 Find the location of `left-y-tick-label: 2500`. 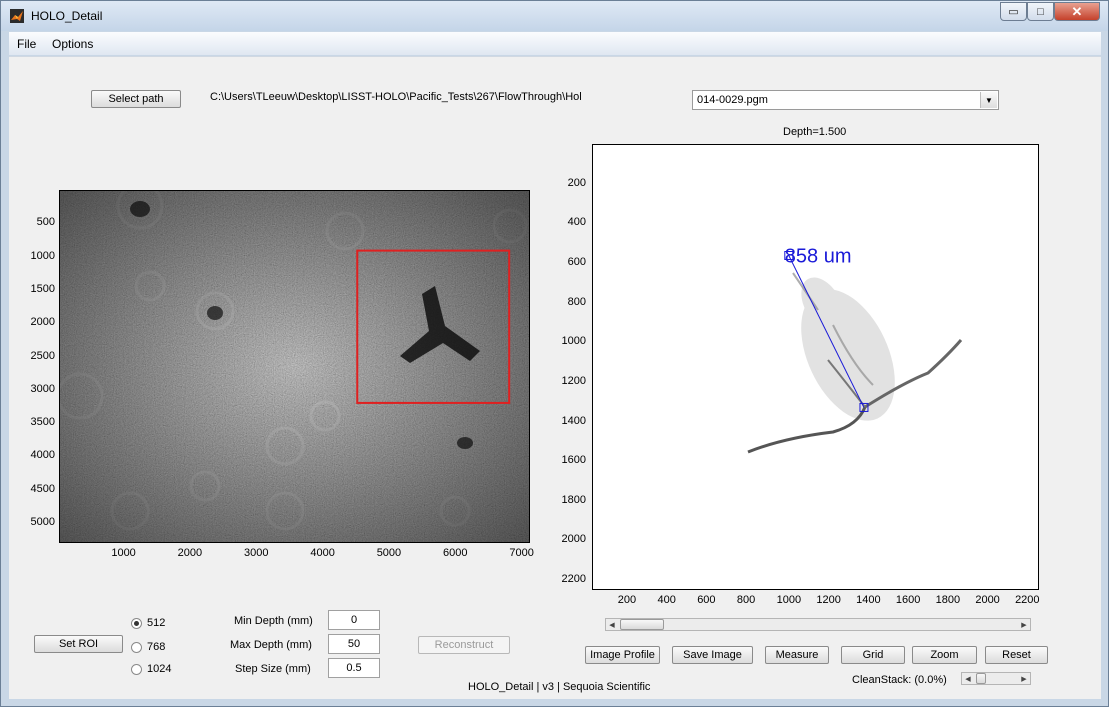

left-y-tick-label: 2500 is located at coordinates (42, 355).